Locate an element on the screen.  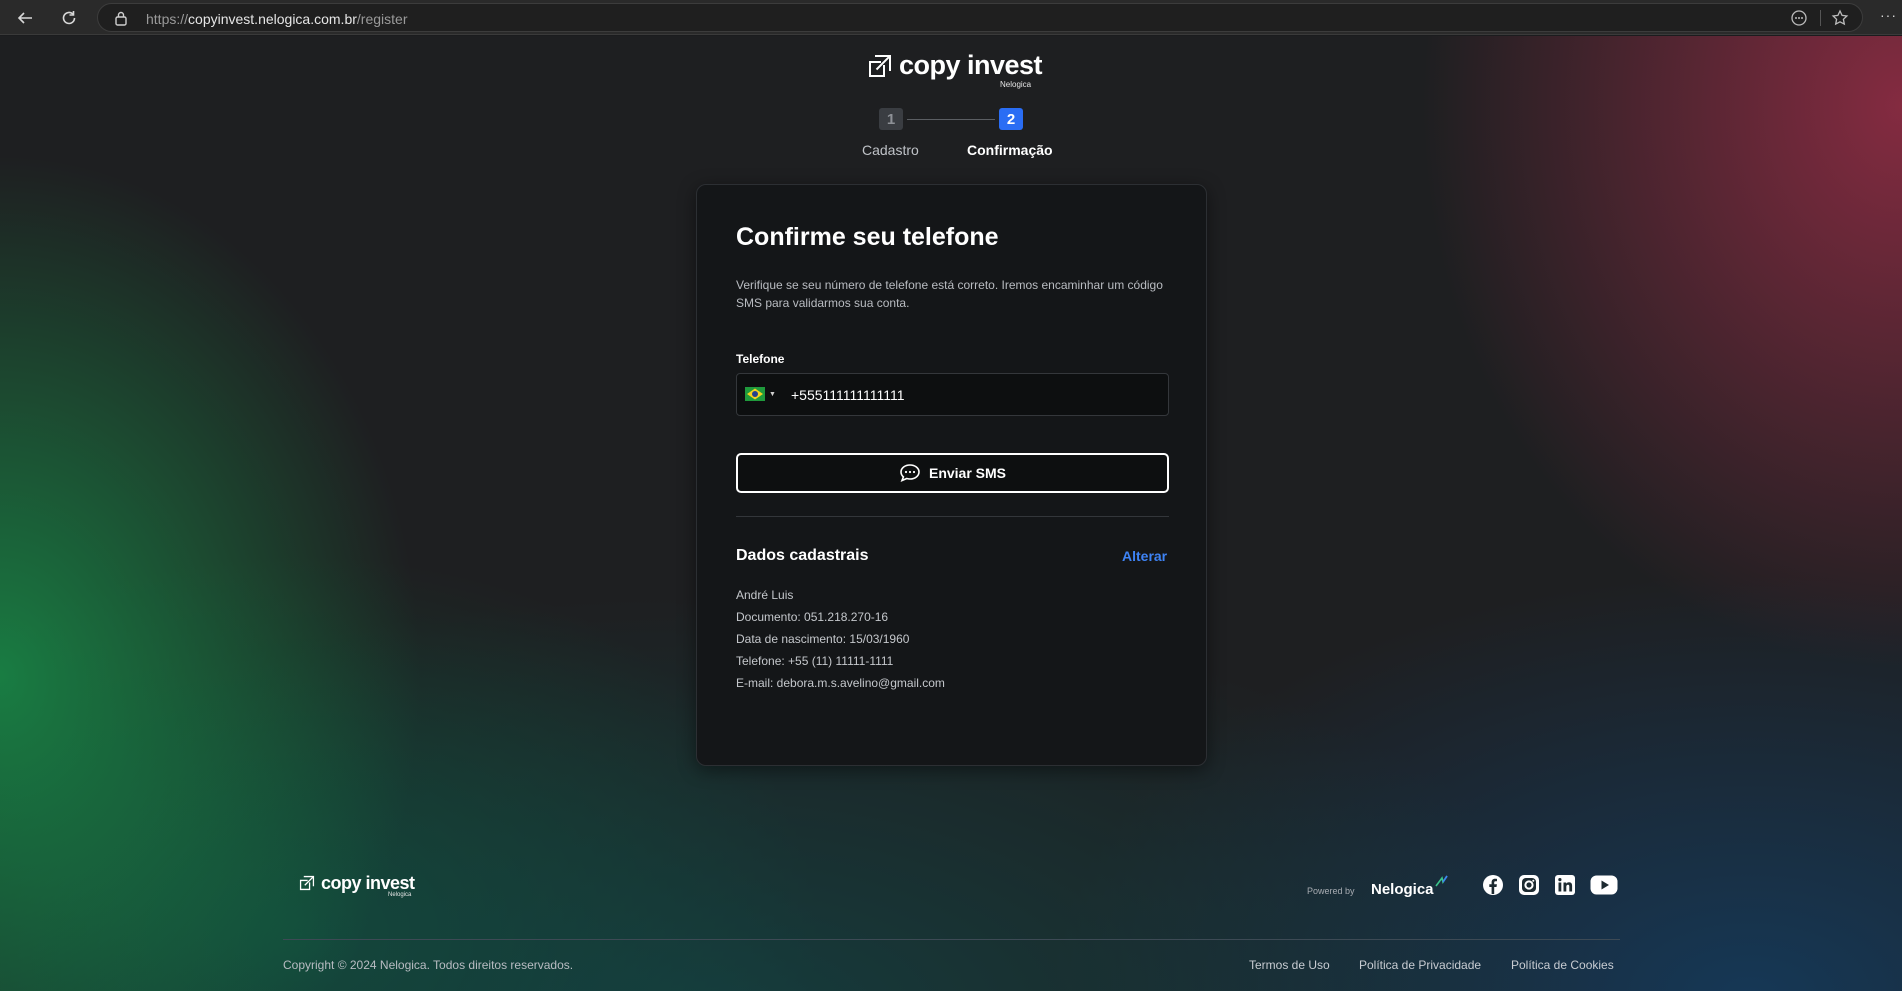
phone-field: ▼ is located at coordinates (952, 394).